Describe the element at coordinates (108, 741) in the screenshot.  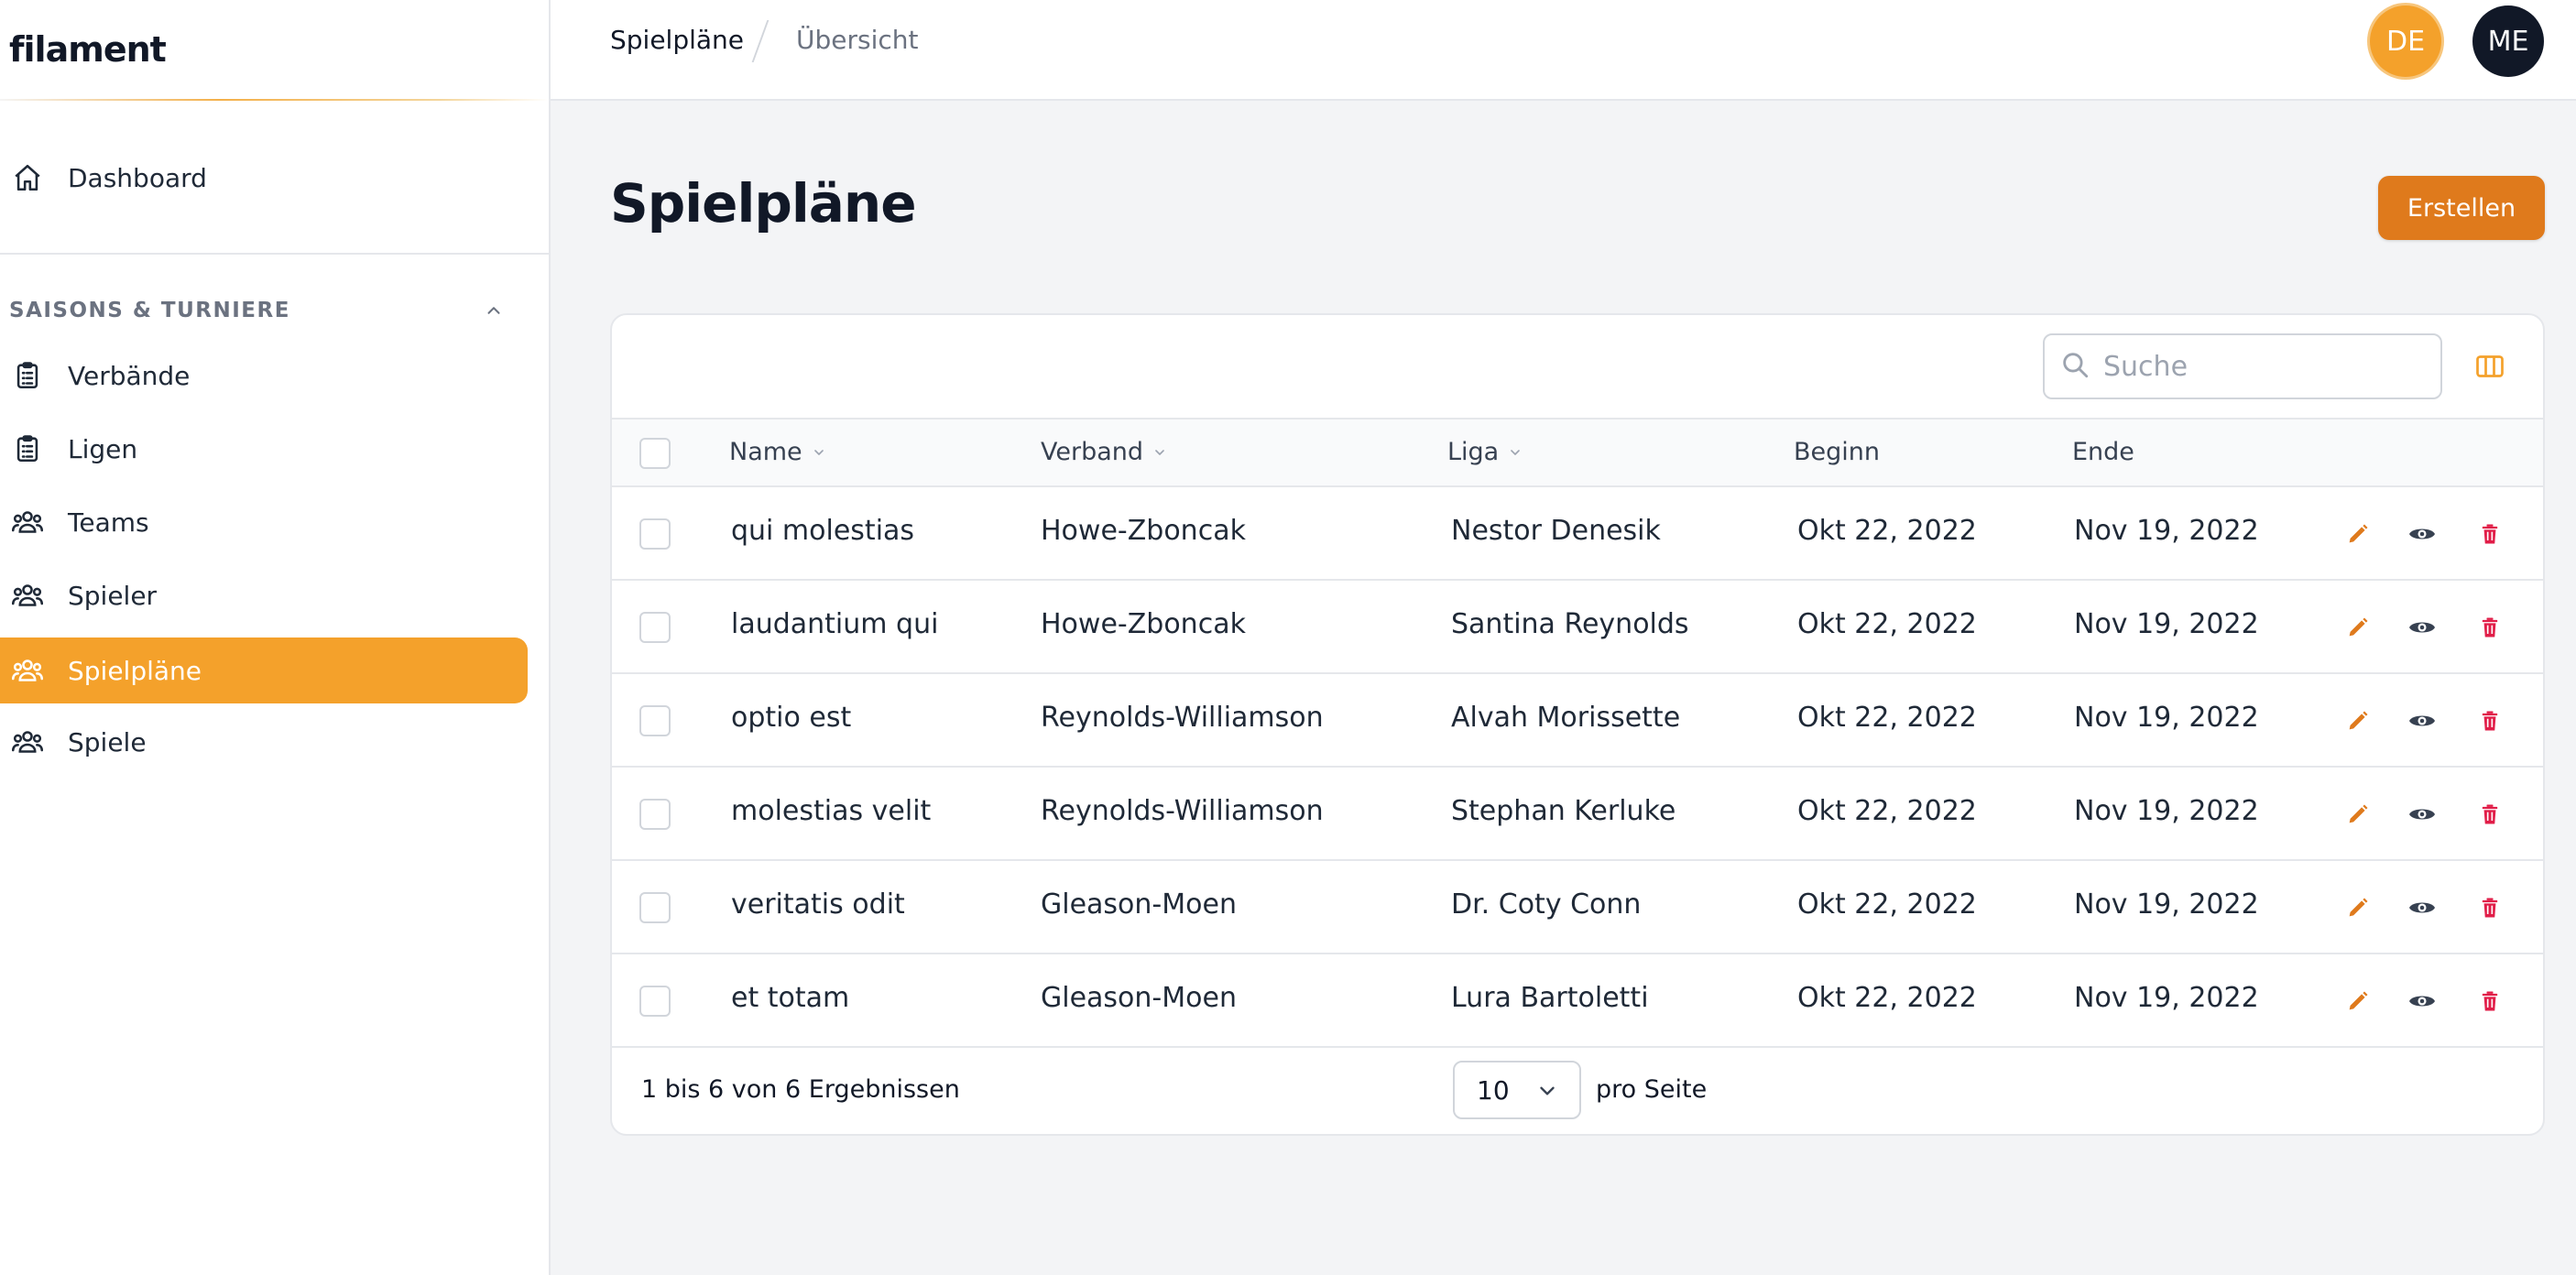
I see `sidebar-item-label: Spiele` at that location.